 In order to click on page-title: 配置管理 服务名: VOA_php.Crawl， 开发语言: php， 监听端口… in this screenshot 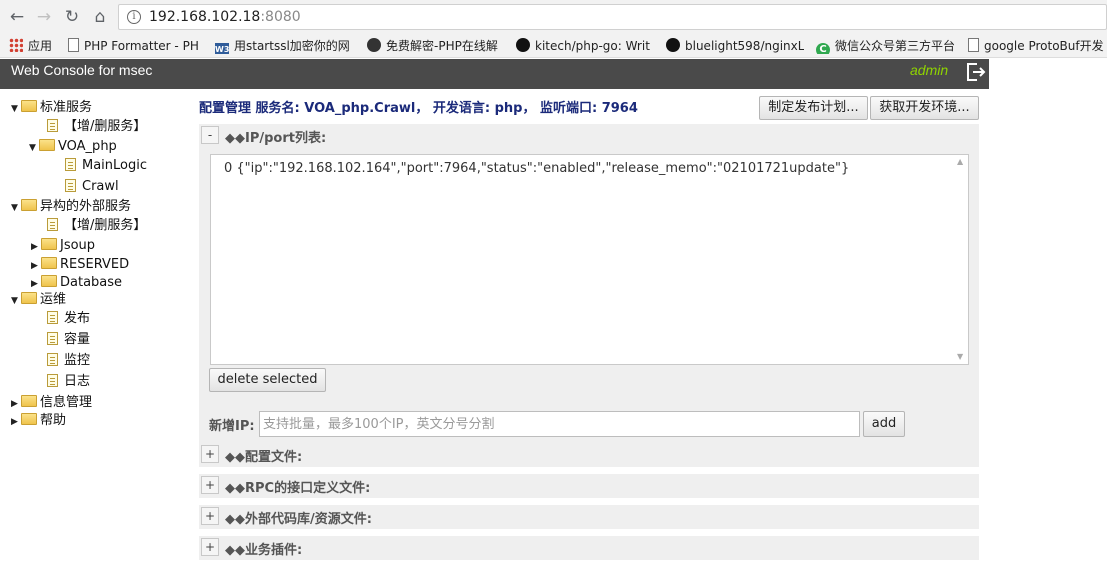, I will do `click(418, 108)`.